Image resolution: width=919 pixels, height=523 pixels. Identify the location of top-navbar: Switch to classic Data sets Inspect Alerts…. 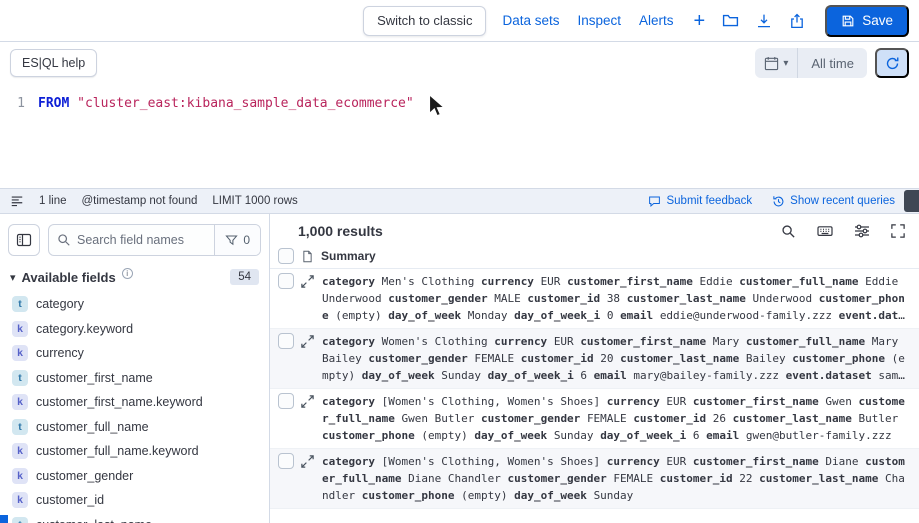
(459, 21).